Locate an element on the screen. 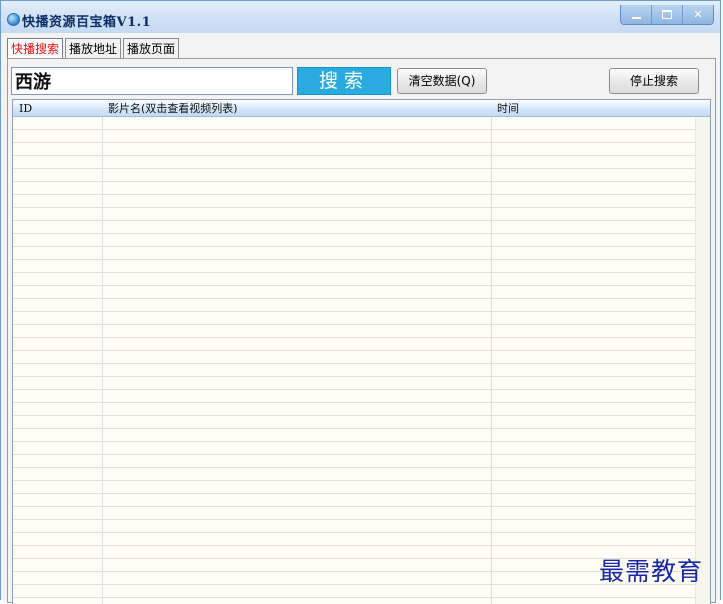 The image size is (723, 604). close-icon: ✕ is located at coordinates (698, 14).